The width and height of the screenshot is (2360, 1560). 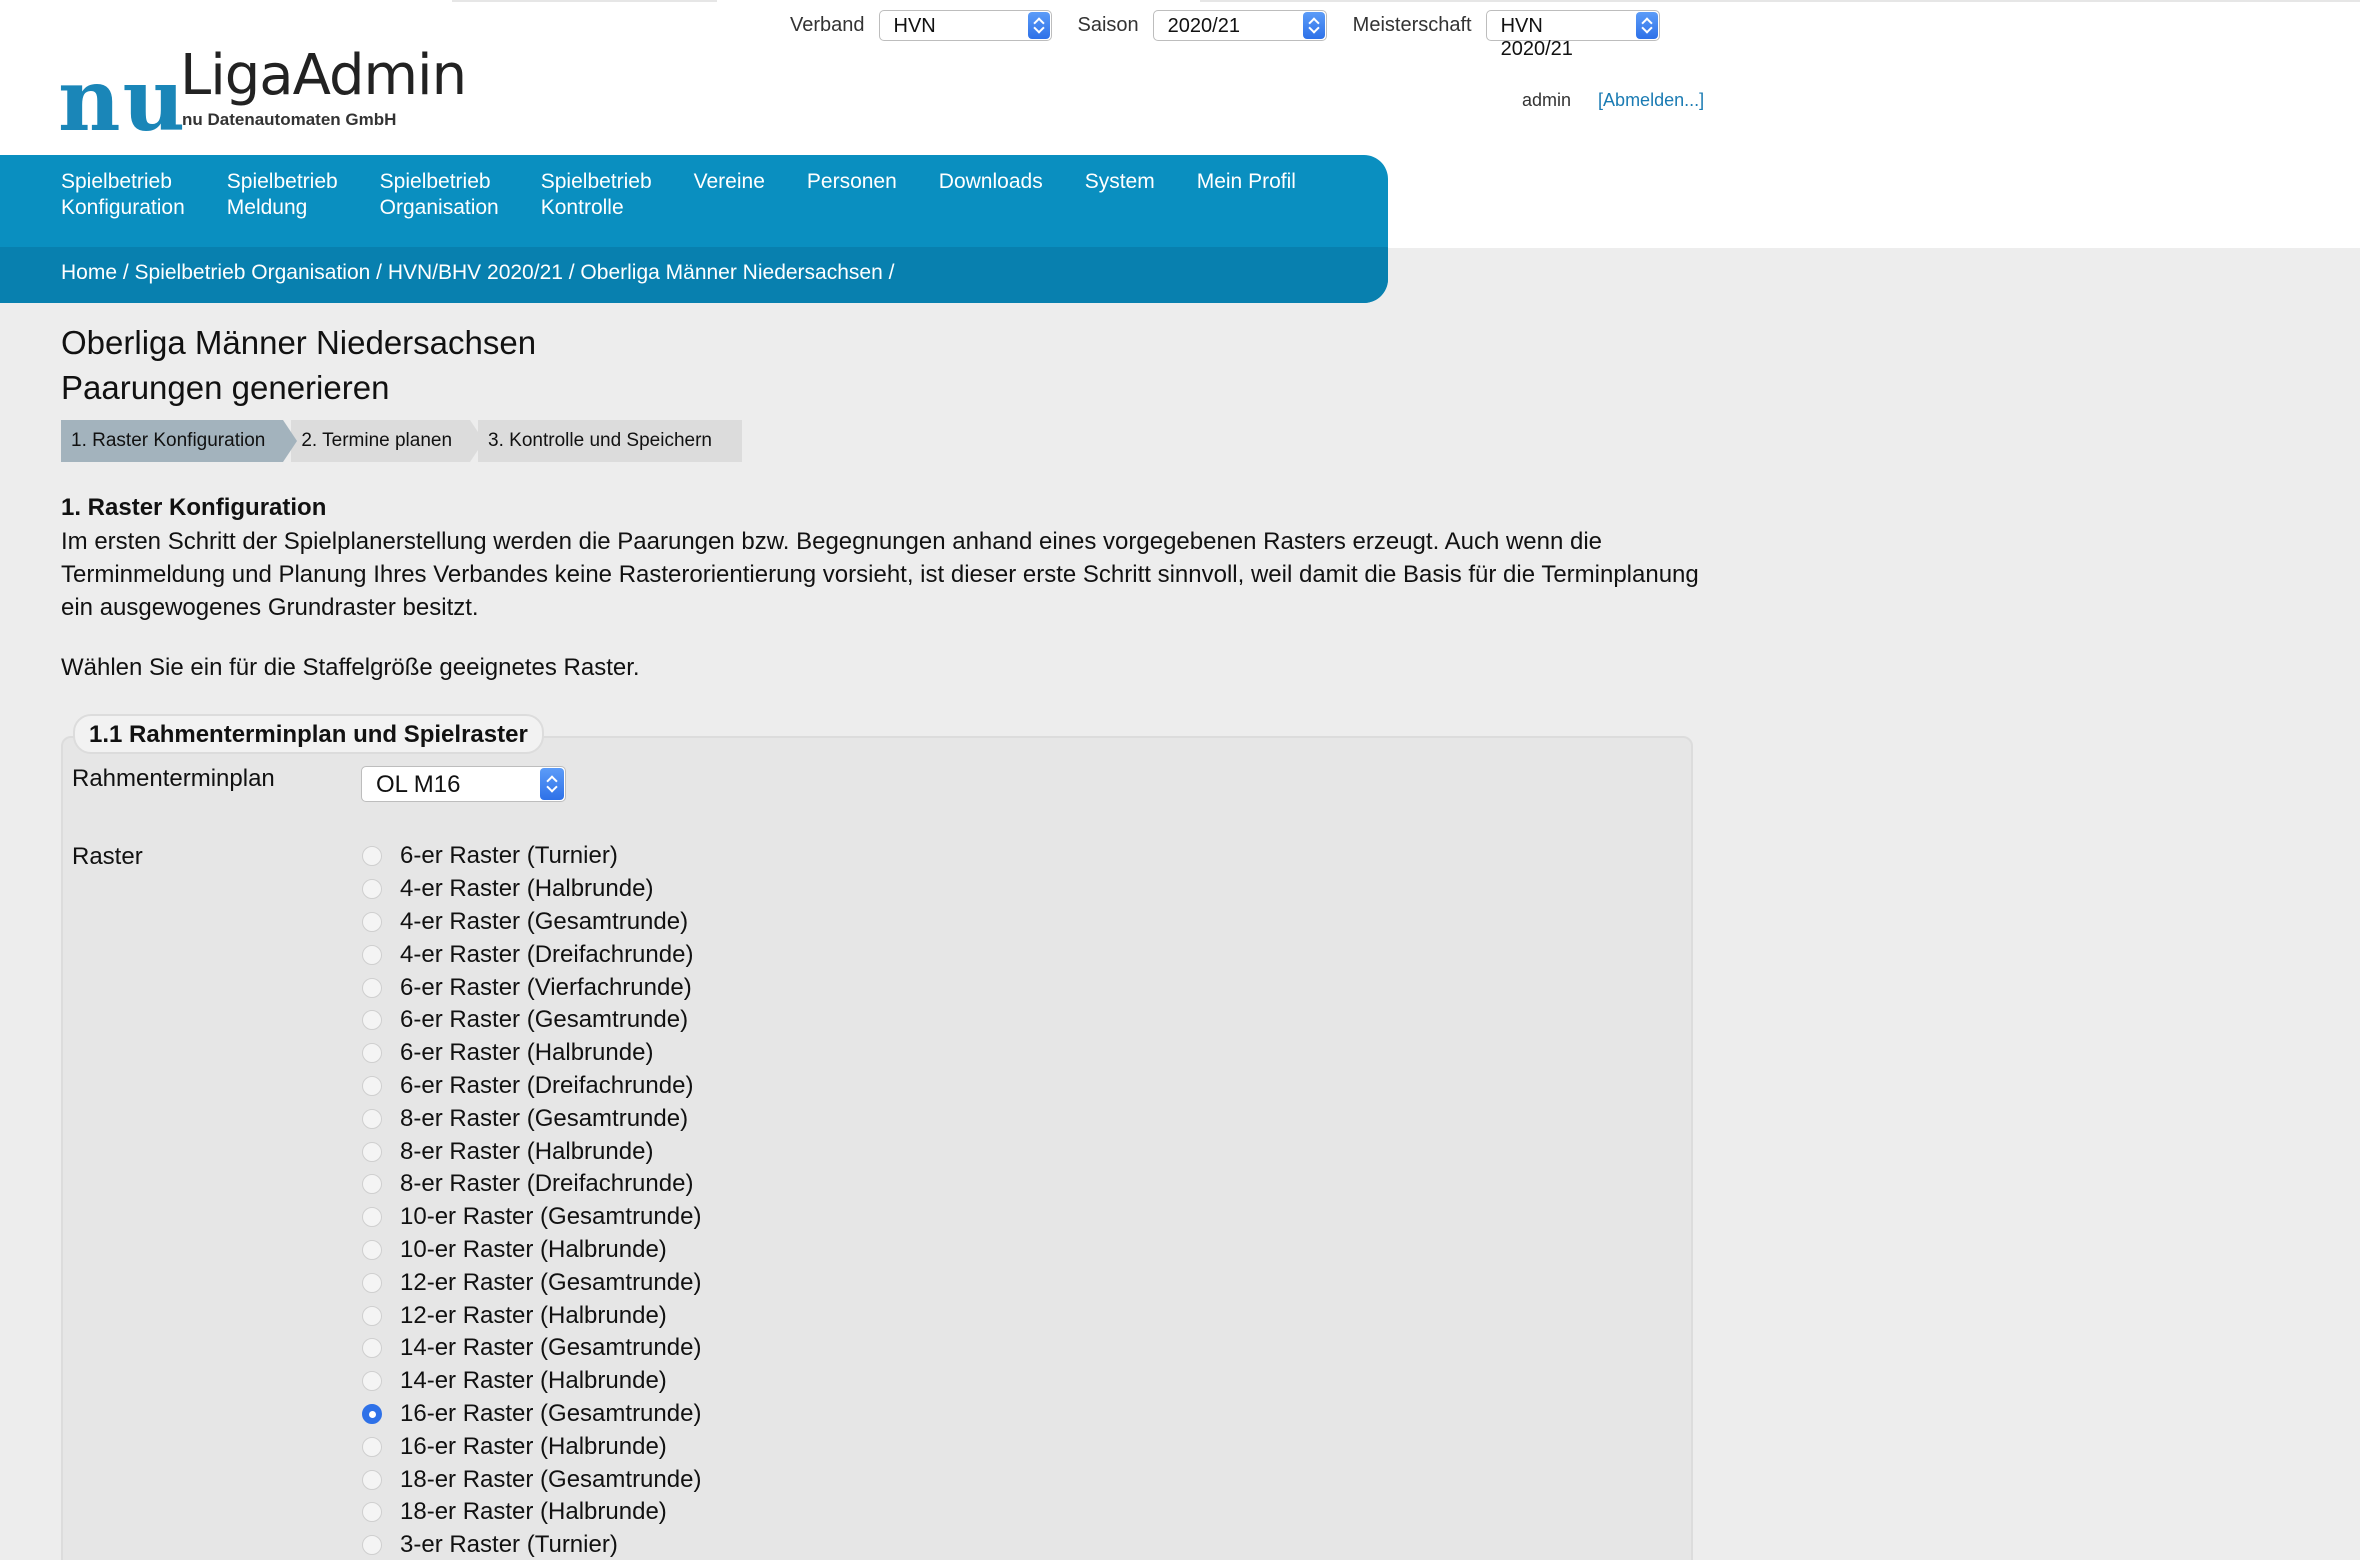 What do you see at coordinates (596, 195) in the screenshot?
I see `nav-item-spielbetrieb-kontrolle: Spielbetrieb Kontrolle` at bounding box center [596, 195].